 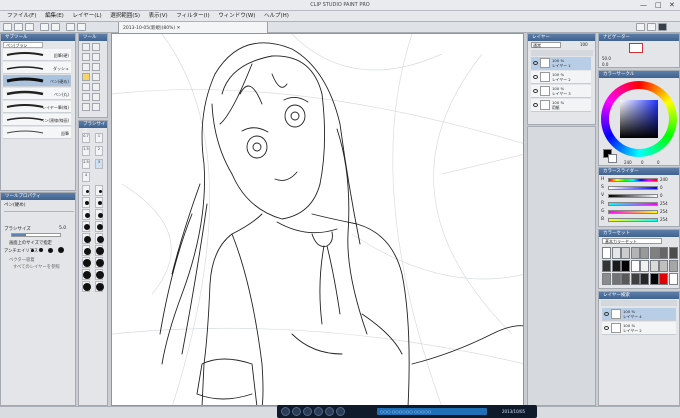 I want to click on eraser-tool-icon, so click(x=86, y=97).